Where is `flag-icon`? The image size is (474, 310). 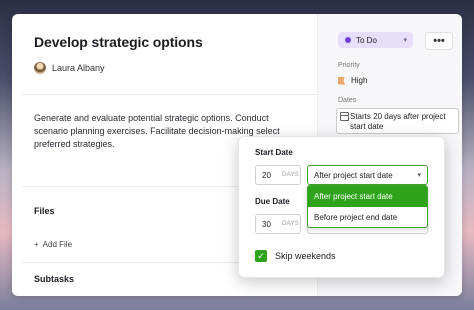 flag-icon is located at coordinates (341, 80).